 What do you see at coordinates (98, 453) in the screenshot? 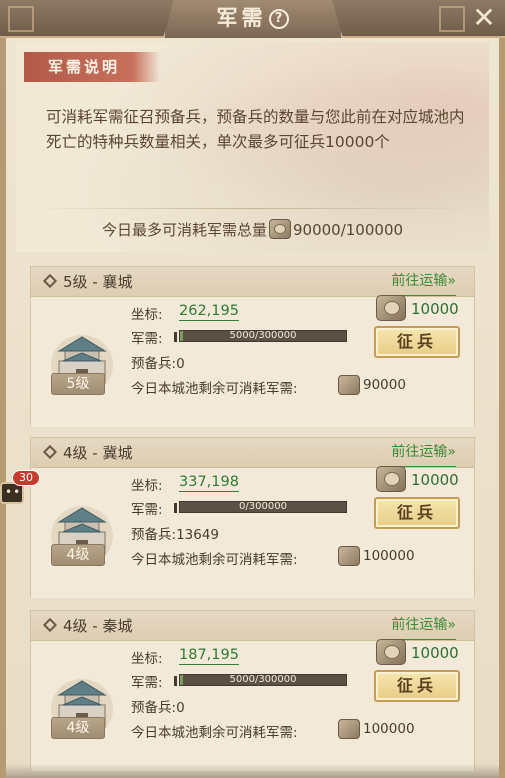
I see `city-title: 4级 - 冀城` at bounding box center [98, 453].